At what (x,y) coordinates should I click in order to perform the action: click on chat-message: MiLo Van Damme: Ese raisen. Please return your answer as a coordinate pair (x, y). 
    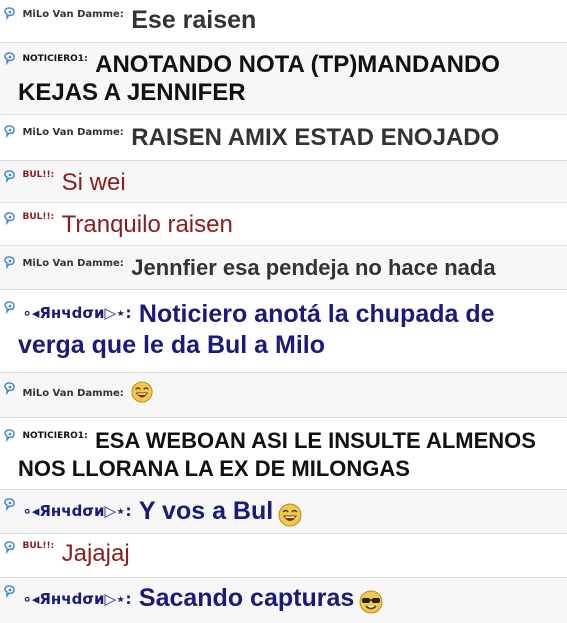
    Looking at the image, I should click on (283, 21).